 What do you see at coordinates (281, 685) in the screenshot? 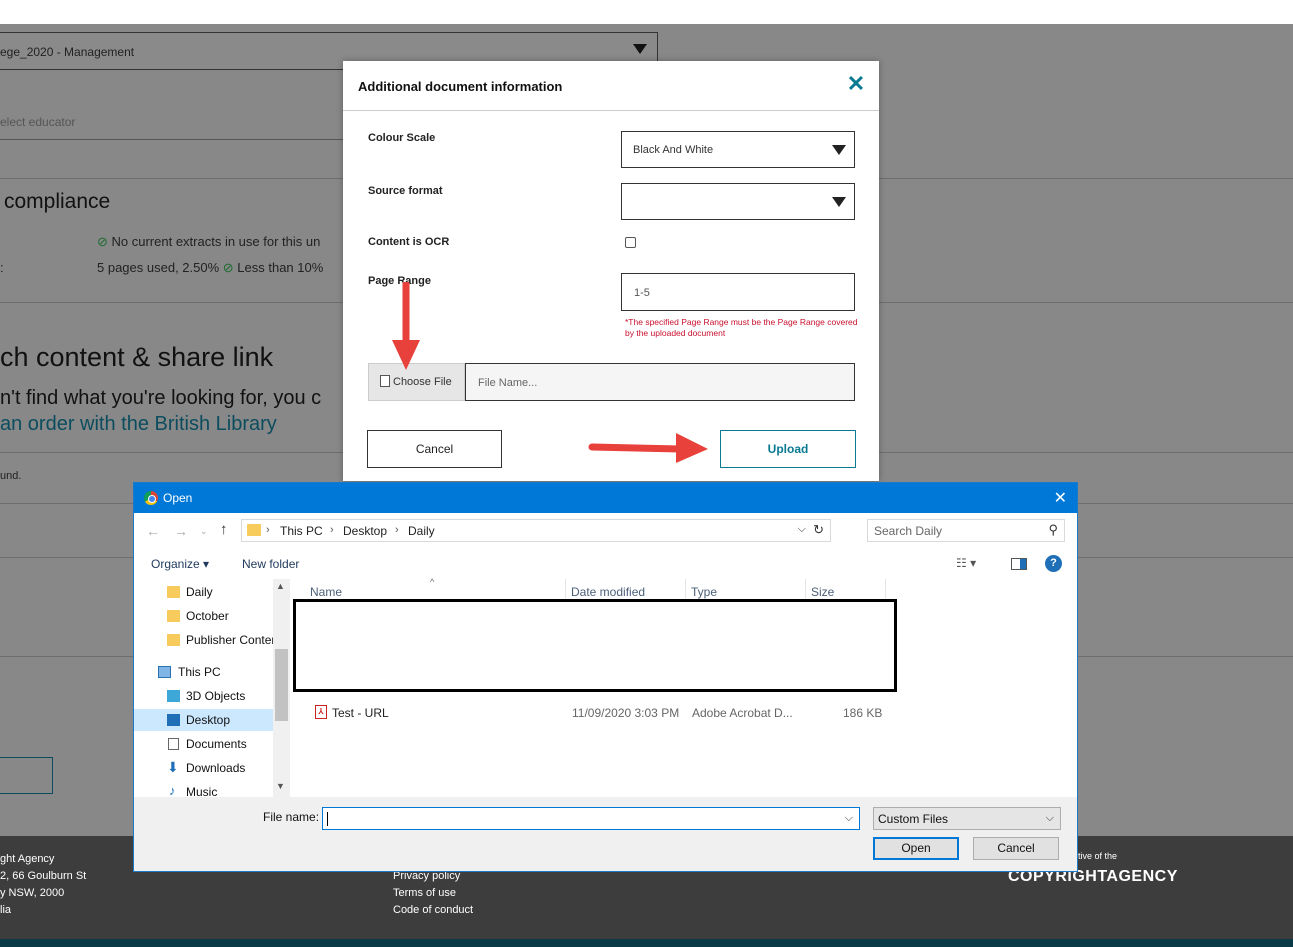
I see `scrollbar-thumb` at bounding box center [281, 685].